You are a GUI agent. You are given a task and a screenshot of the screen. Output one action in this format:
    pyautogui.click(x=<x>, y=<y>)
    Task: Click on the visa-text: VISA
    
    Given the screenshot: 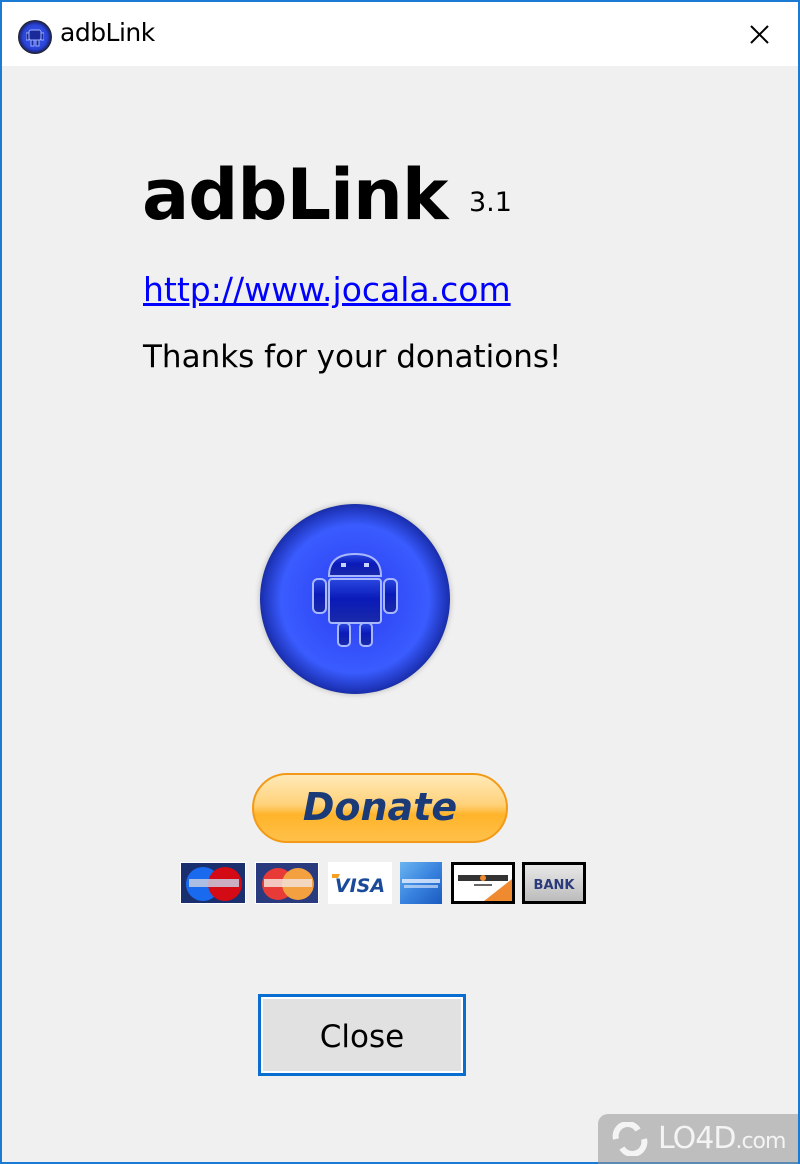 What is the action you would take?
    pyautogui.click(x=360, y=886)
    